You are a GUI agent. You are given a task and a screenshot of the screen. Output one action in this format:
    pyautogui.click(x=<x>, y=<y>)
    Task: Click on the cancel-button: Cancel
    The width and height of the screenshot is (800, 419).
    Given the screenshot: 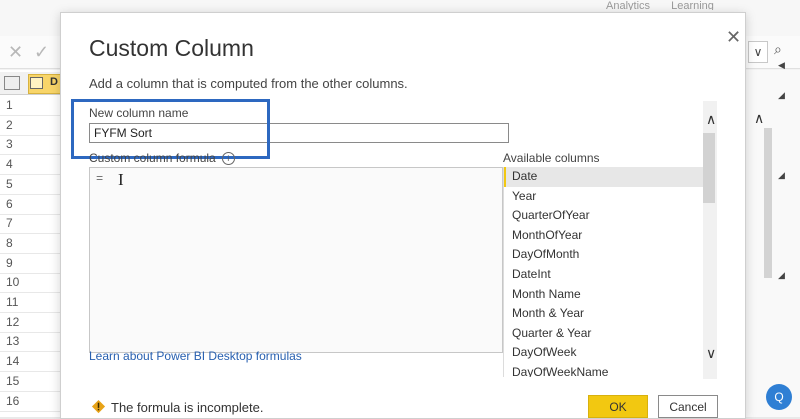 What is the action you would take?
    pyautogui.click(x=688, y=406)
    